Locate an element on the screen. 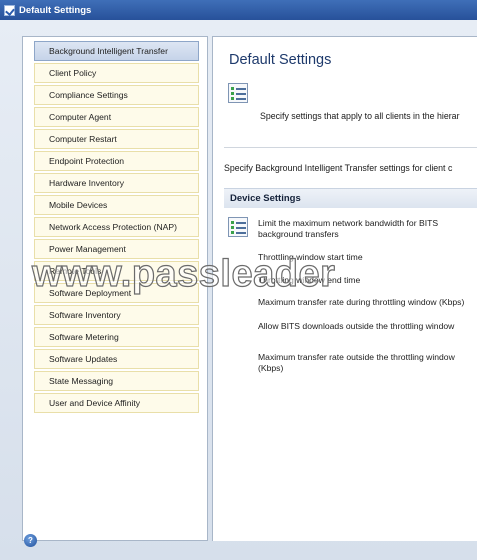 This screenshot has width=477, height=560. sidebar-item-network-access-protection: Network Access Protection (NAP) is located at coordinates (116, 227).